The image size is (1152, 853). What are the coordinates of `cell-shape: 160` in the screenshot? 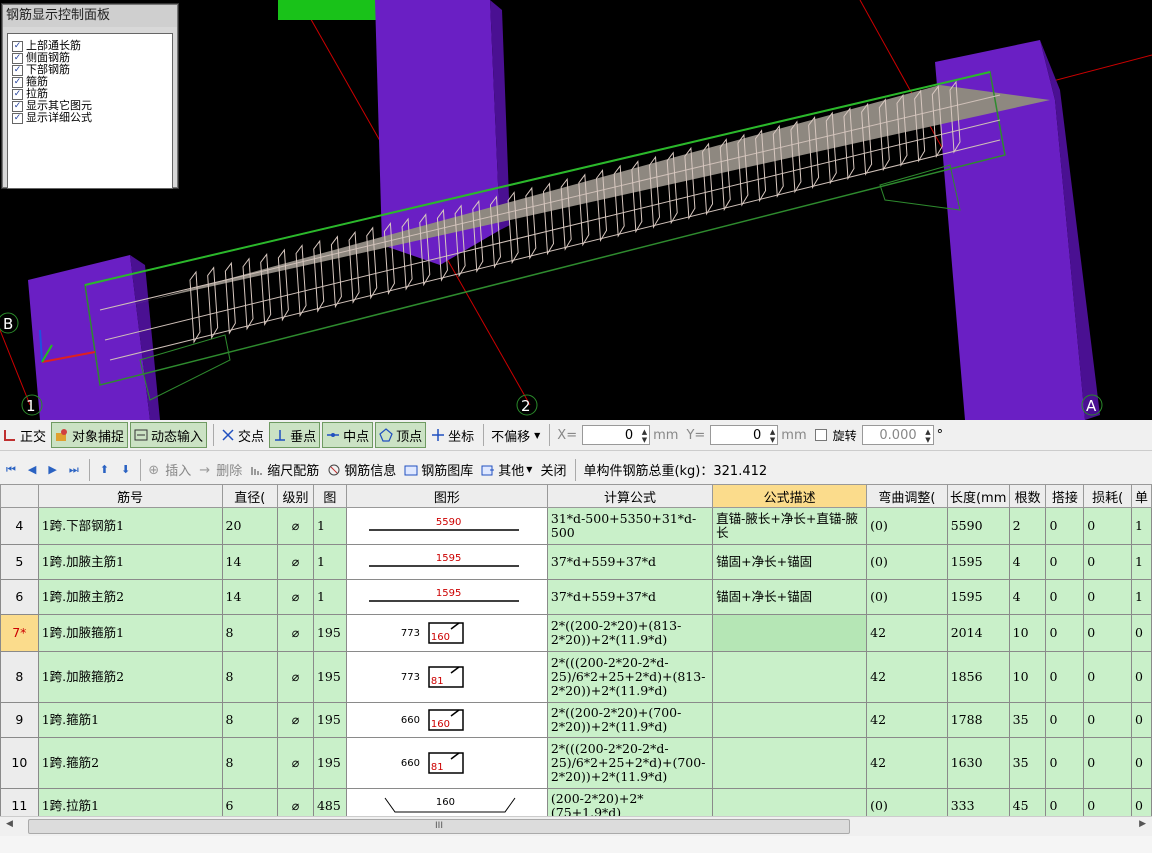 It's located at (446, 802).